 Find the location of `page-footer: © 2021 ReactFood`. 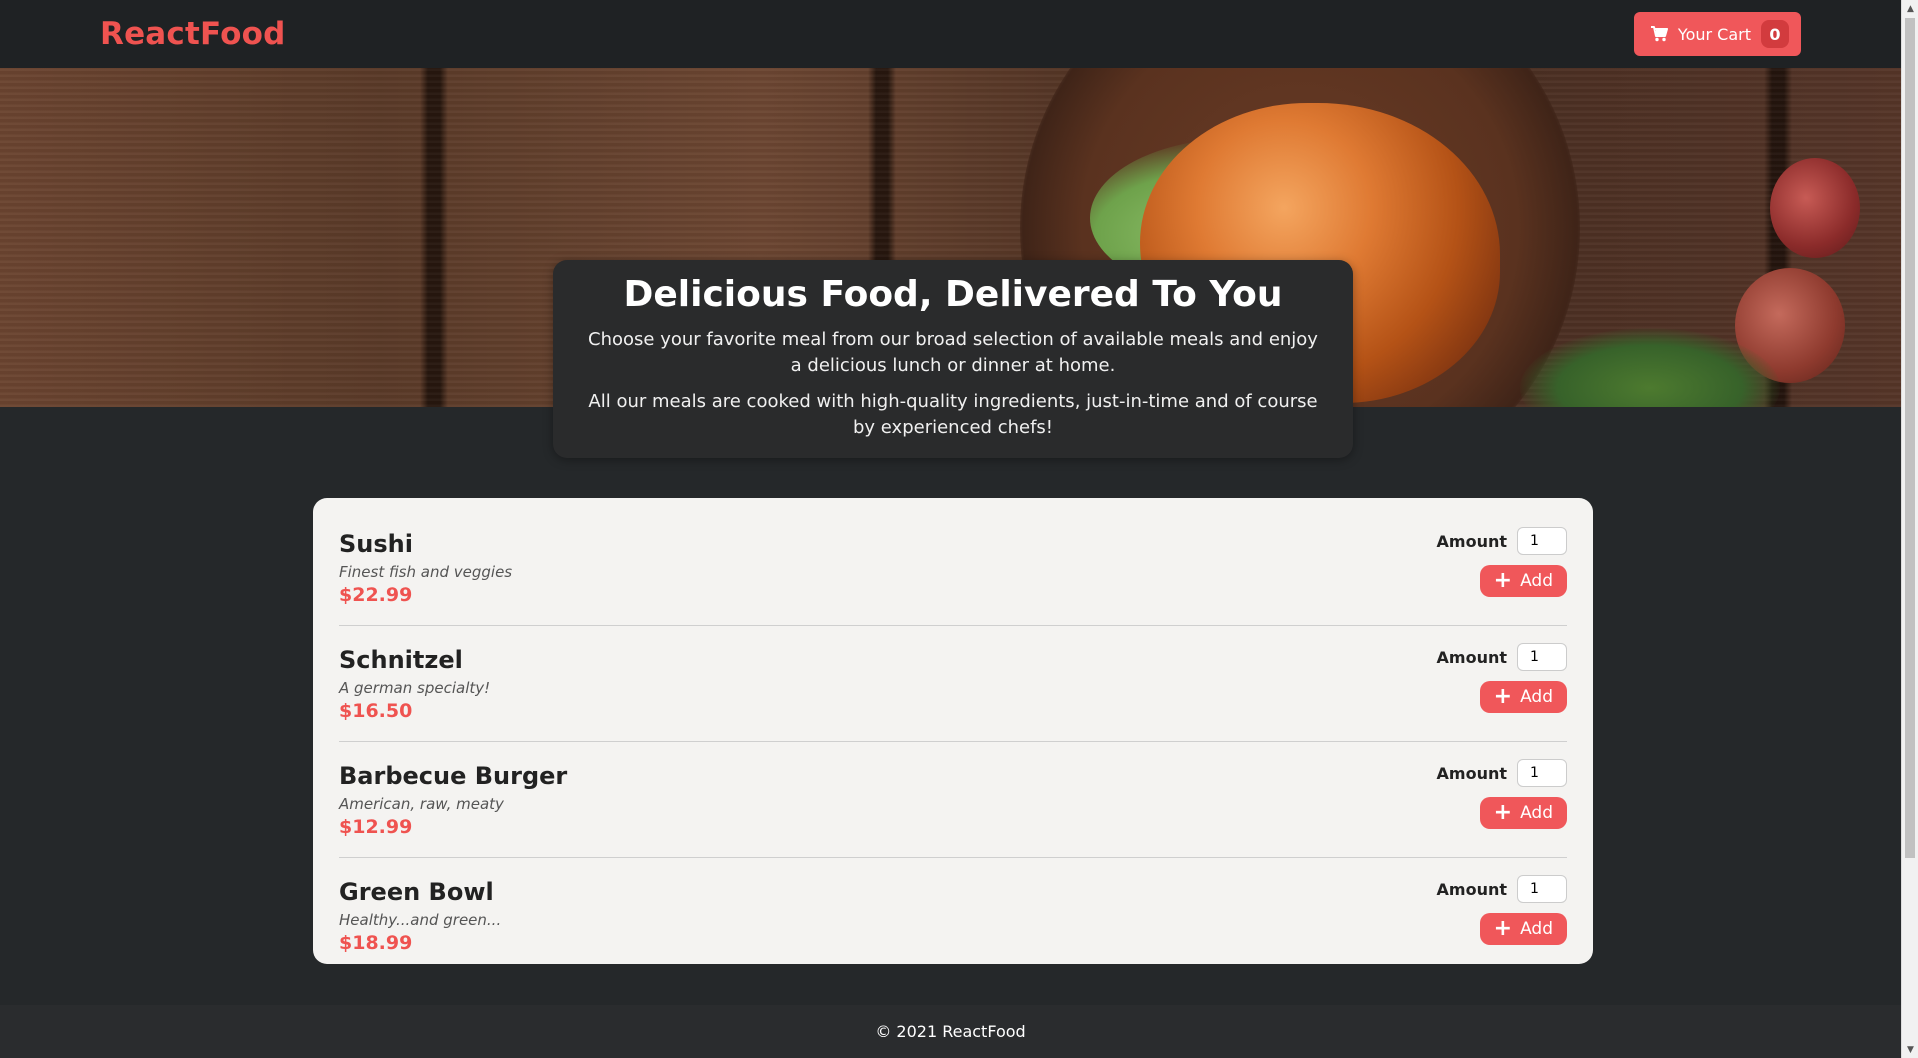

page-footer: © 2021 ReactFood is located at coordinates (950, 1031).